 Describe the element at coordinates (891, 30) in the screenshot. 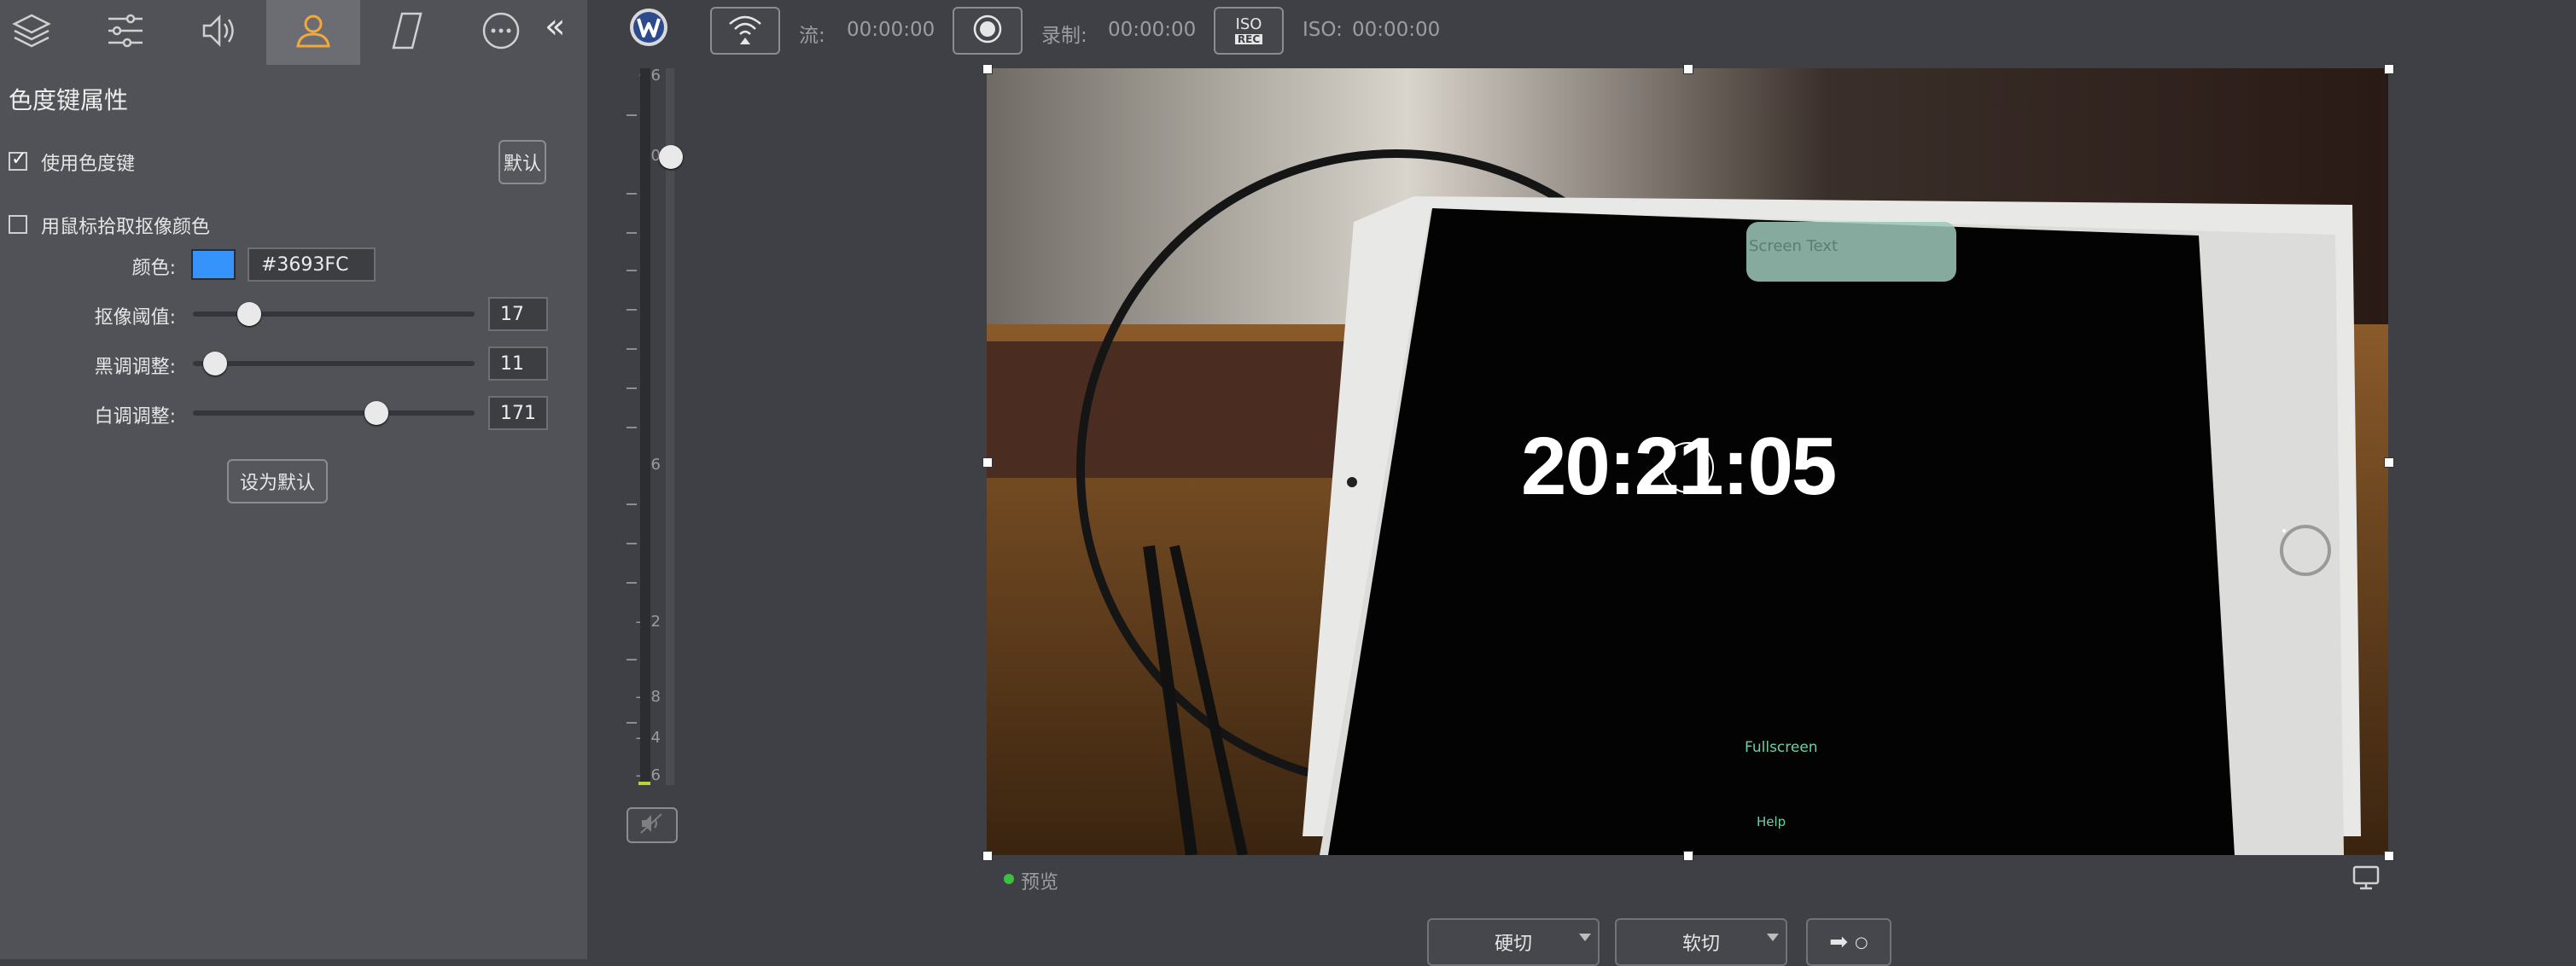

I see `stream-time: 00:00:00` at that location.